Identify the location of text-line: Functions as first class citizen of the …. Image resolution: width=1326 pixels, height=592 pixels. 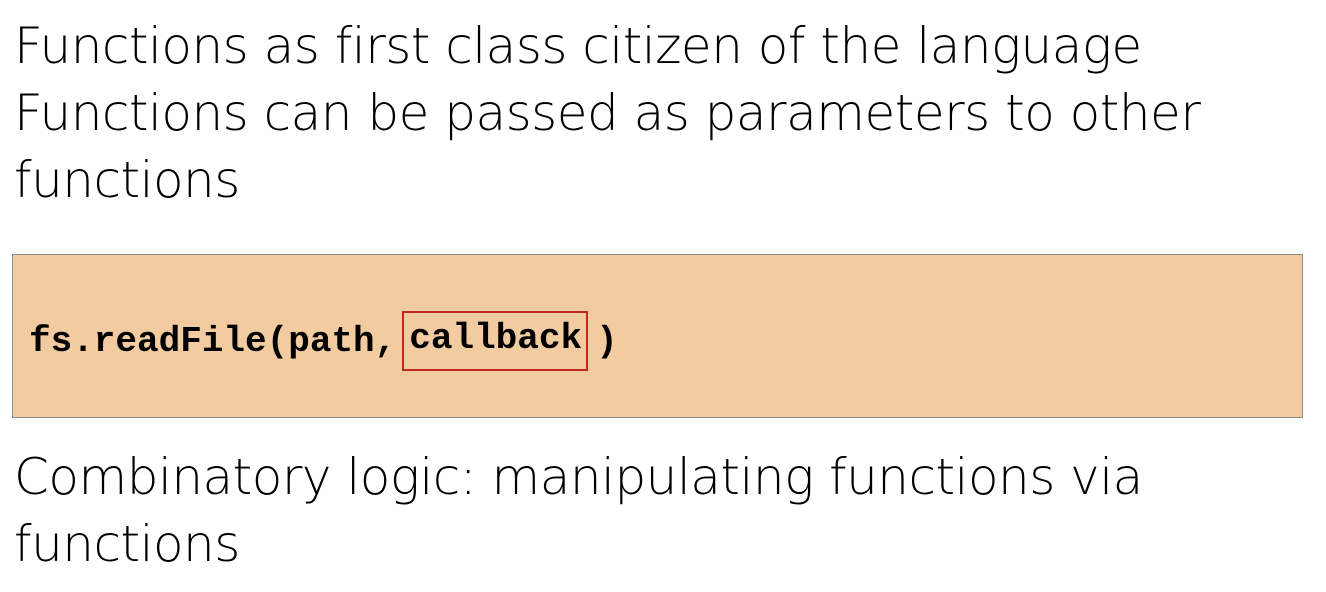
(578, 46).